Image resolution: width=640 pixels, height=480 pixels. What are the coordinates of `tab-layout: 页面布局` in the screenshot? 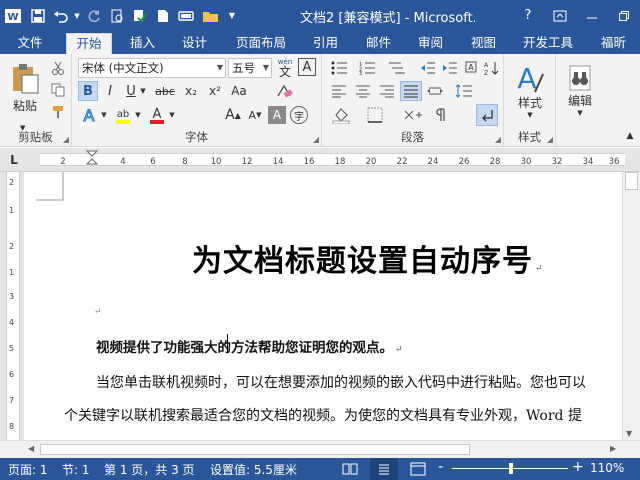 It's located at (261, 42).